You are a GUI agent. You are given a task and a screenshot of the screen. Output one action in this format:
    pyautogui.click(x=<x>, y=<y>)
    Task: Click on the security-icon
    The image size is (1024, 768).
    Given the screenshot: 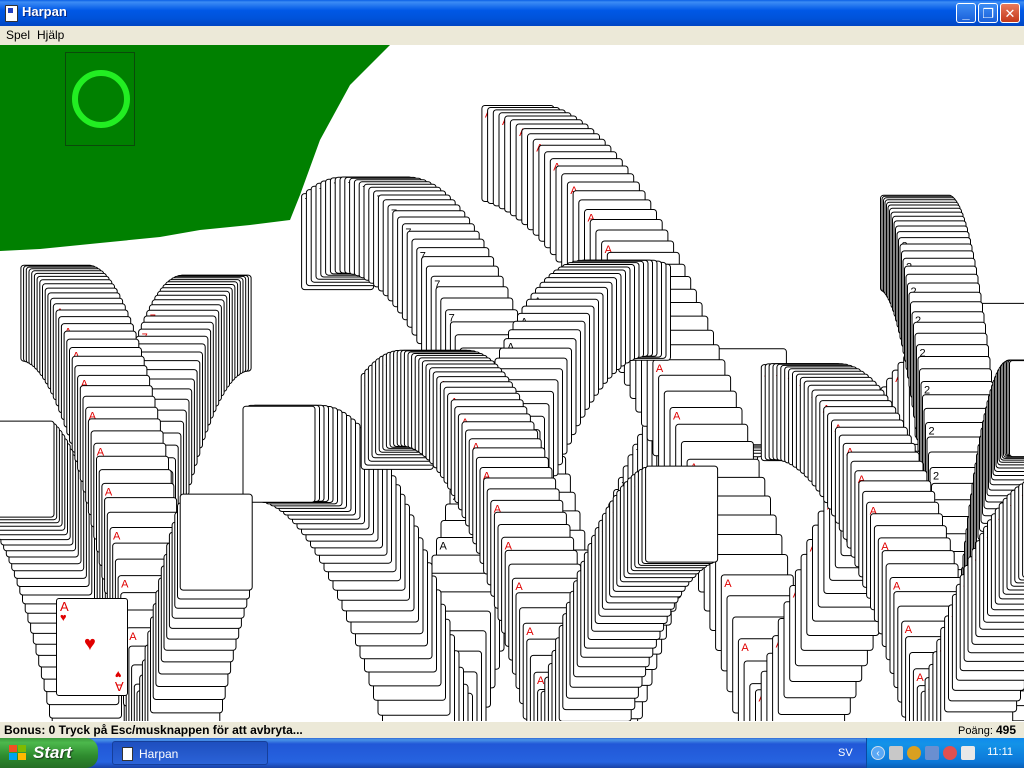 What is the action you would take?
    pyautogui.click(x=950, y=753)
    